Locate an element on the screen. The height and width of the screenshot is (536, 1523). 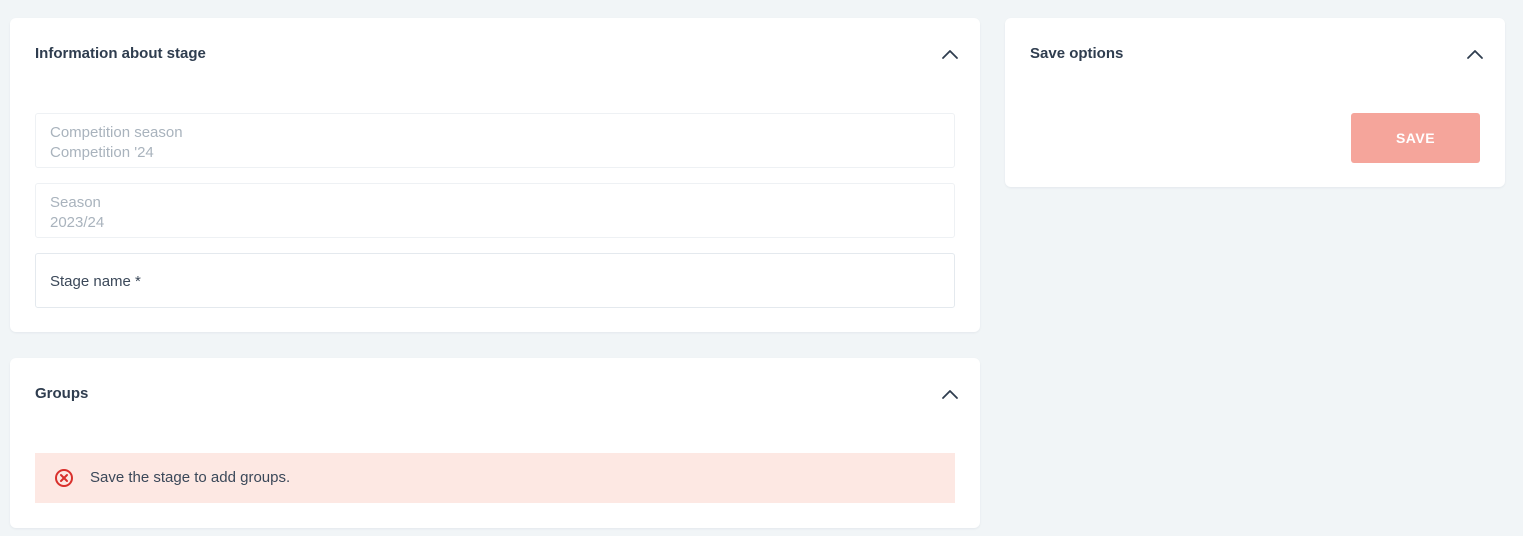
stage-name-input: Stage name * is located at coordinates (495, 280).